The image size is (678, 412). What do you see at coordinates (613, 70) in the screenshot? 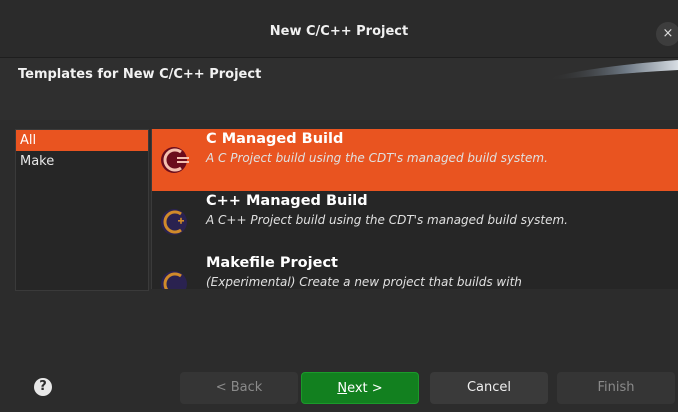
I see `banner-graphic` at bounding box center [613, 70].